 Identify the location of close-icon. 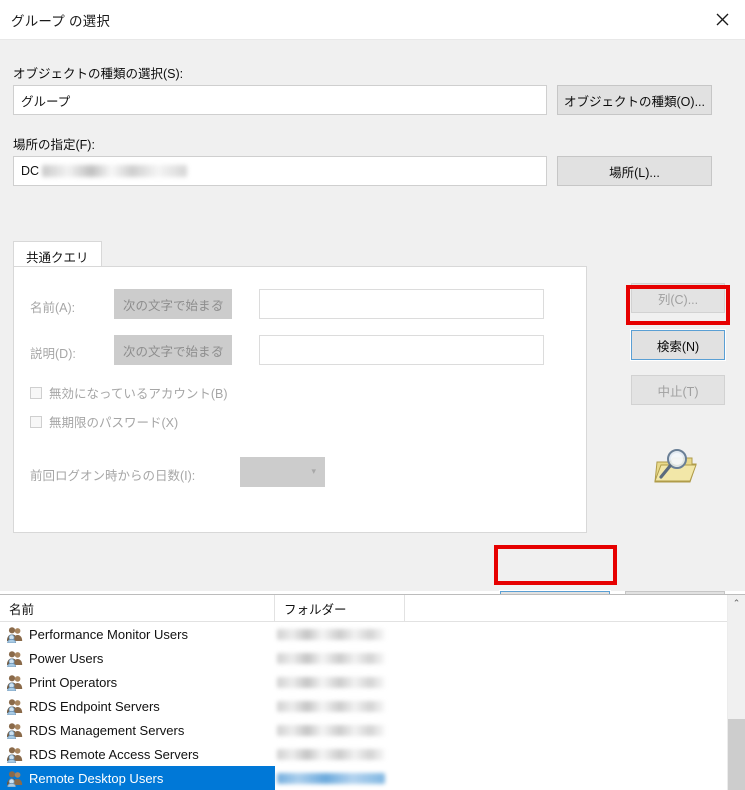
(722, 19).